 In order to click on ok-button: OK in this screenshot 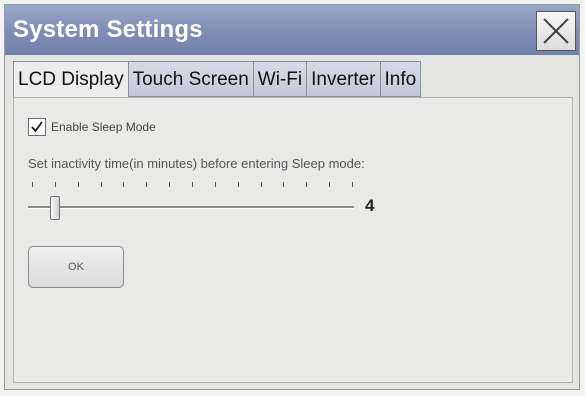, I will do `click(76, 267)`.